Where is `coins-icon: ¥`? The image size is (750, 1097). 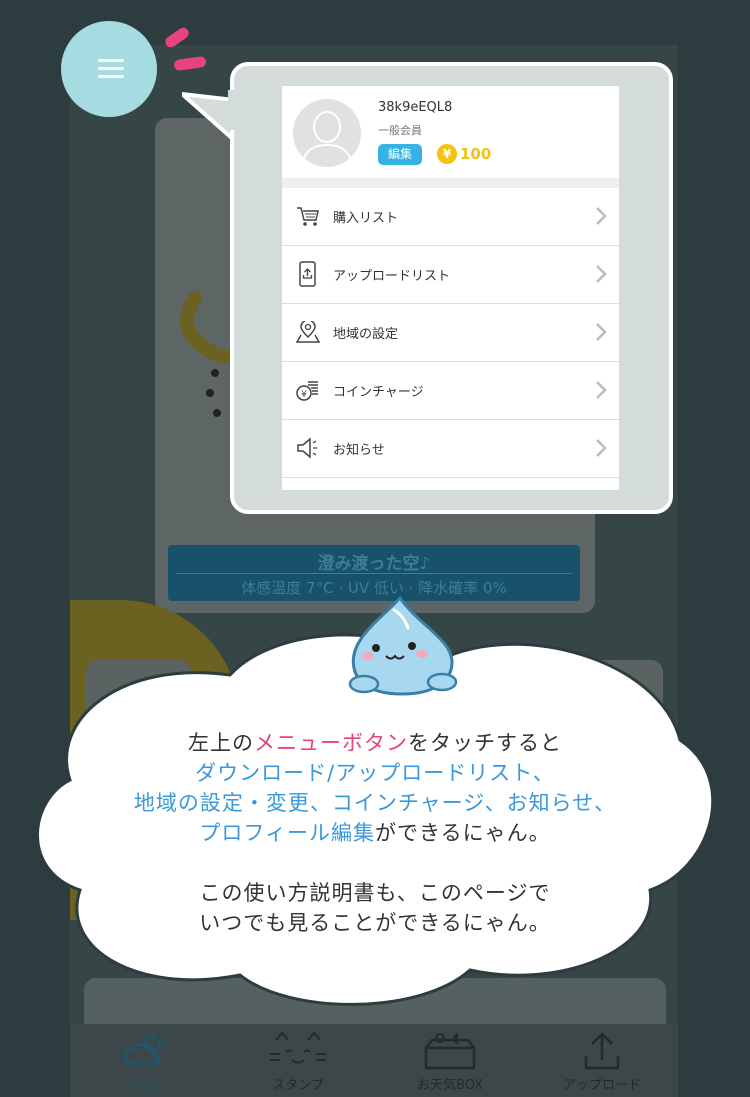 coins-icon: ¥ is located at coordinates (307, 391).